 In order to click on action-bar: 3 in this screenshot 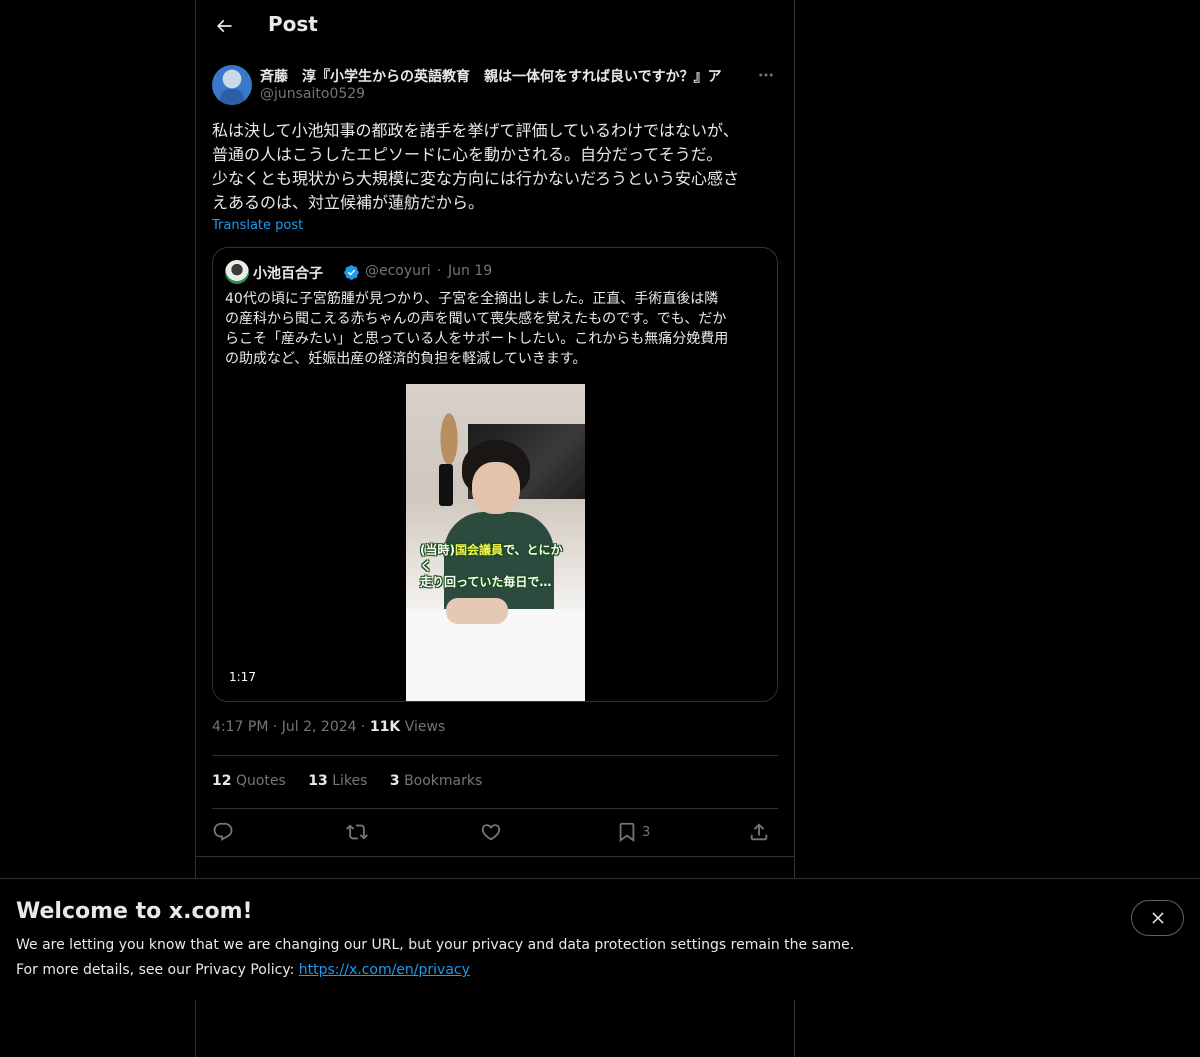, I will do `click(495, 832)`.